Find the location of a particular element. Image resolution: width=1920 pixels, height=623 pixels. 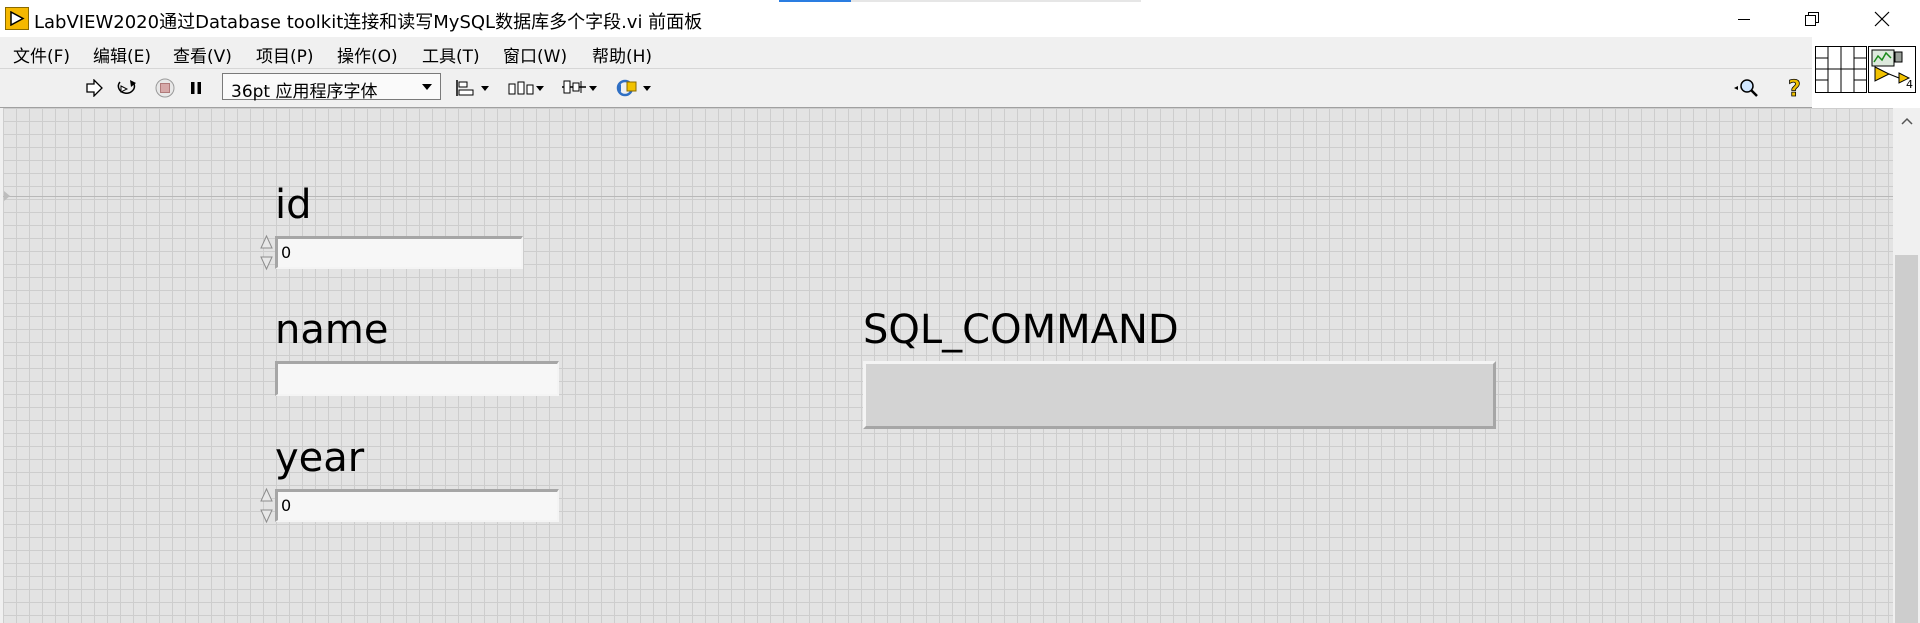

sql-command-label: SQL_COMMAND is located at coordinates (1021, 330).